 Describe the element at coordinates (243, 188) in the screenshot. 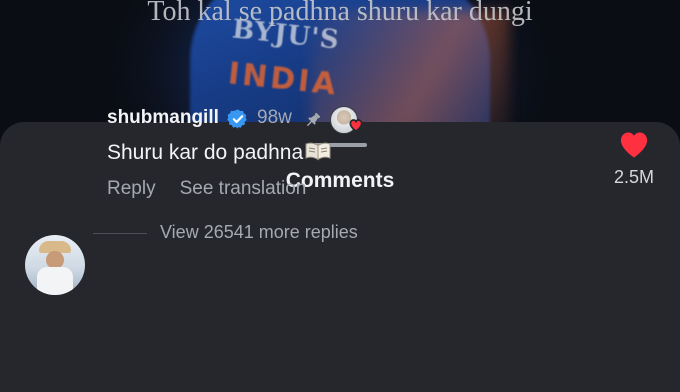

I see `see-translation-button: See translation` at that location.